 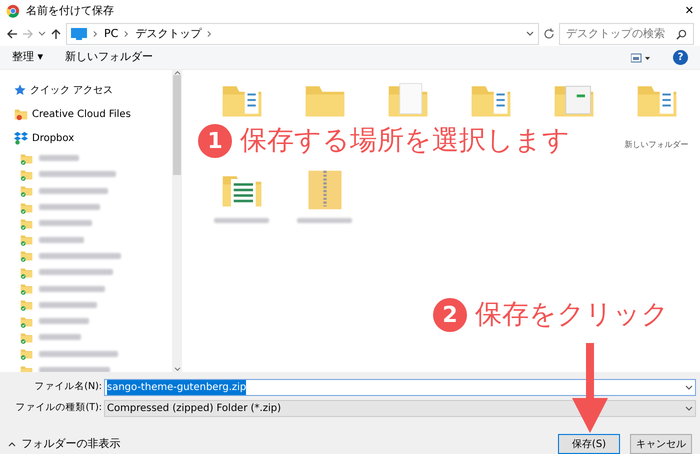 I want to click on chevron-down-icon, so click(x=42, y=34).